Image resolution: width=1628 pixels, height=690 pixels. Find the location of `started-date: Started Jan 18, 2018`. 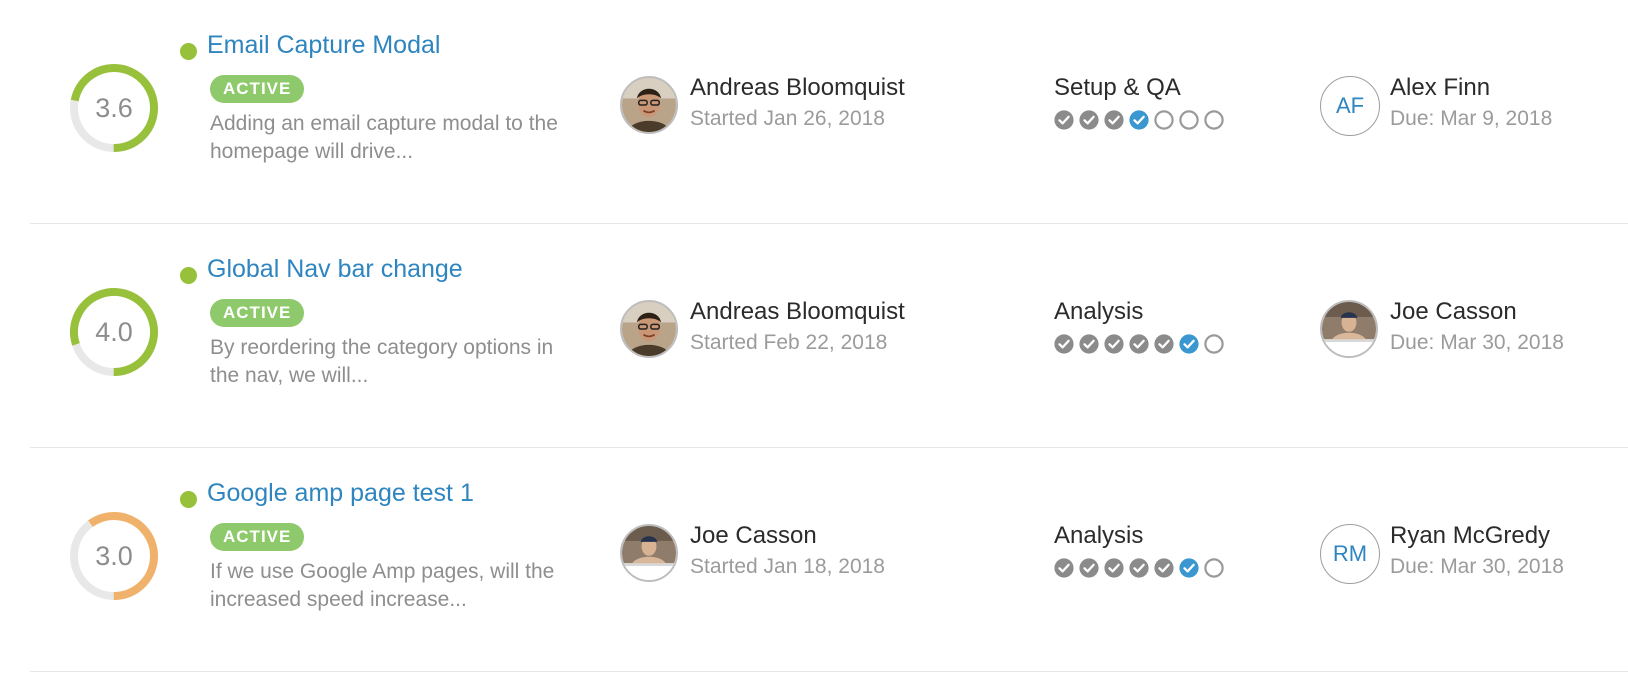

started-date: Started Jan 18, 2018 is located at coordinates (787, 566).